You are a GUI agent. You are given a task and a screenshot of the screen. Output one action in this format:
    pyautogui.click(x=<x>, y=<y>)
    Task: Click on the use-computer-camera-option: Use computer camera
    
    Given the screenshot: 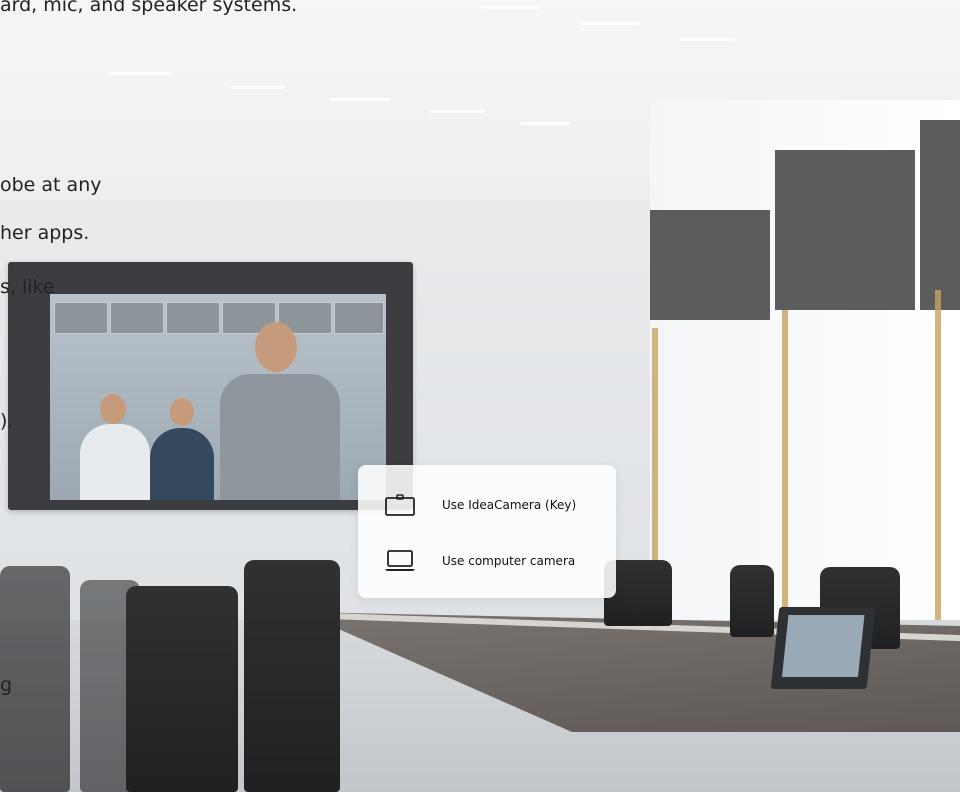 What is the action you would take?
    pyautogui.click(x=487, y=561)
    